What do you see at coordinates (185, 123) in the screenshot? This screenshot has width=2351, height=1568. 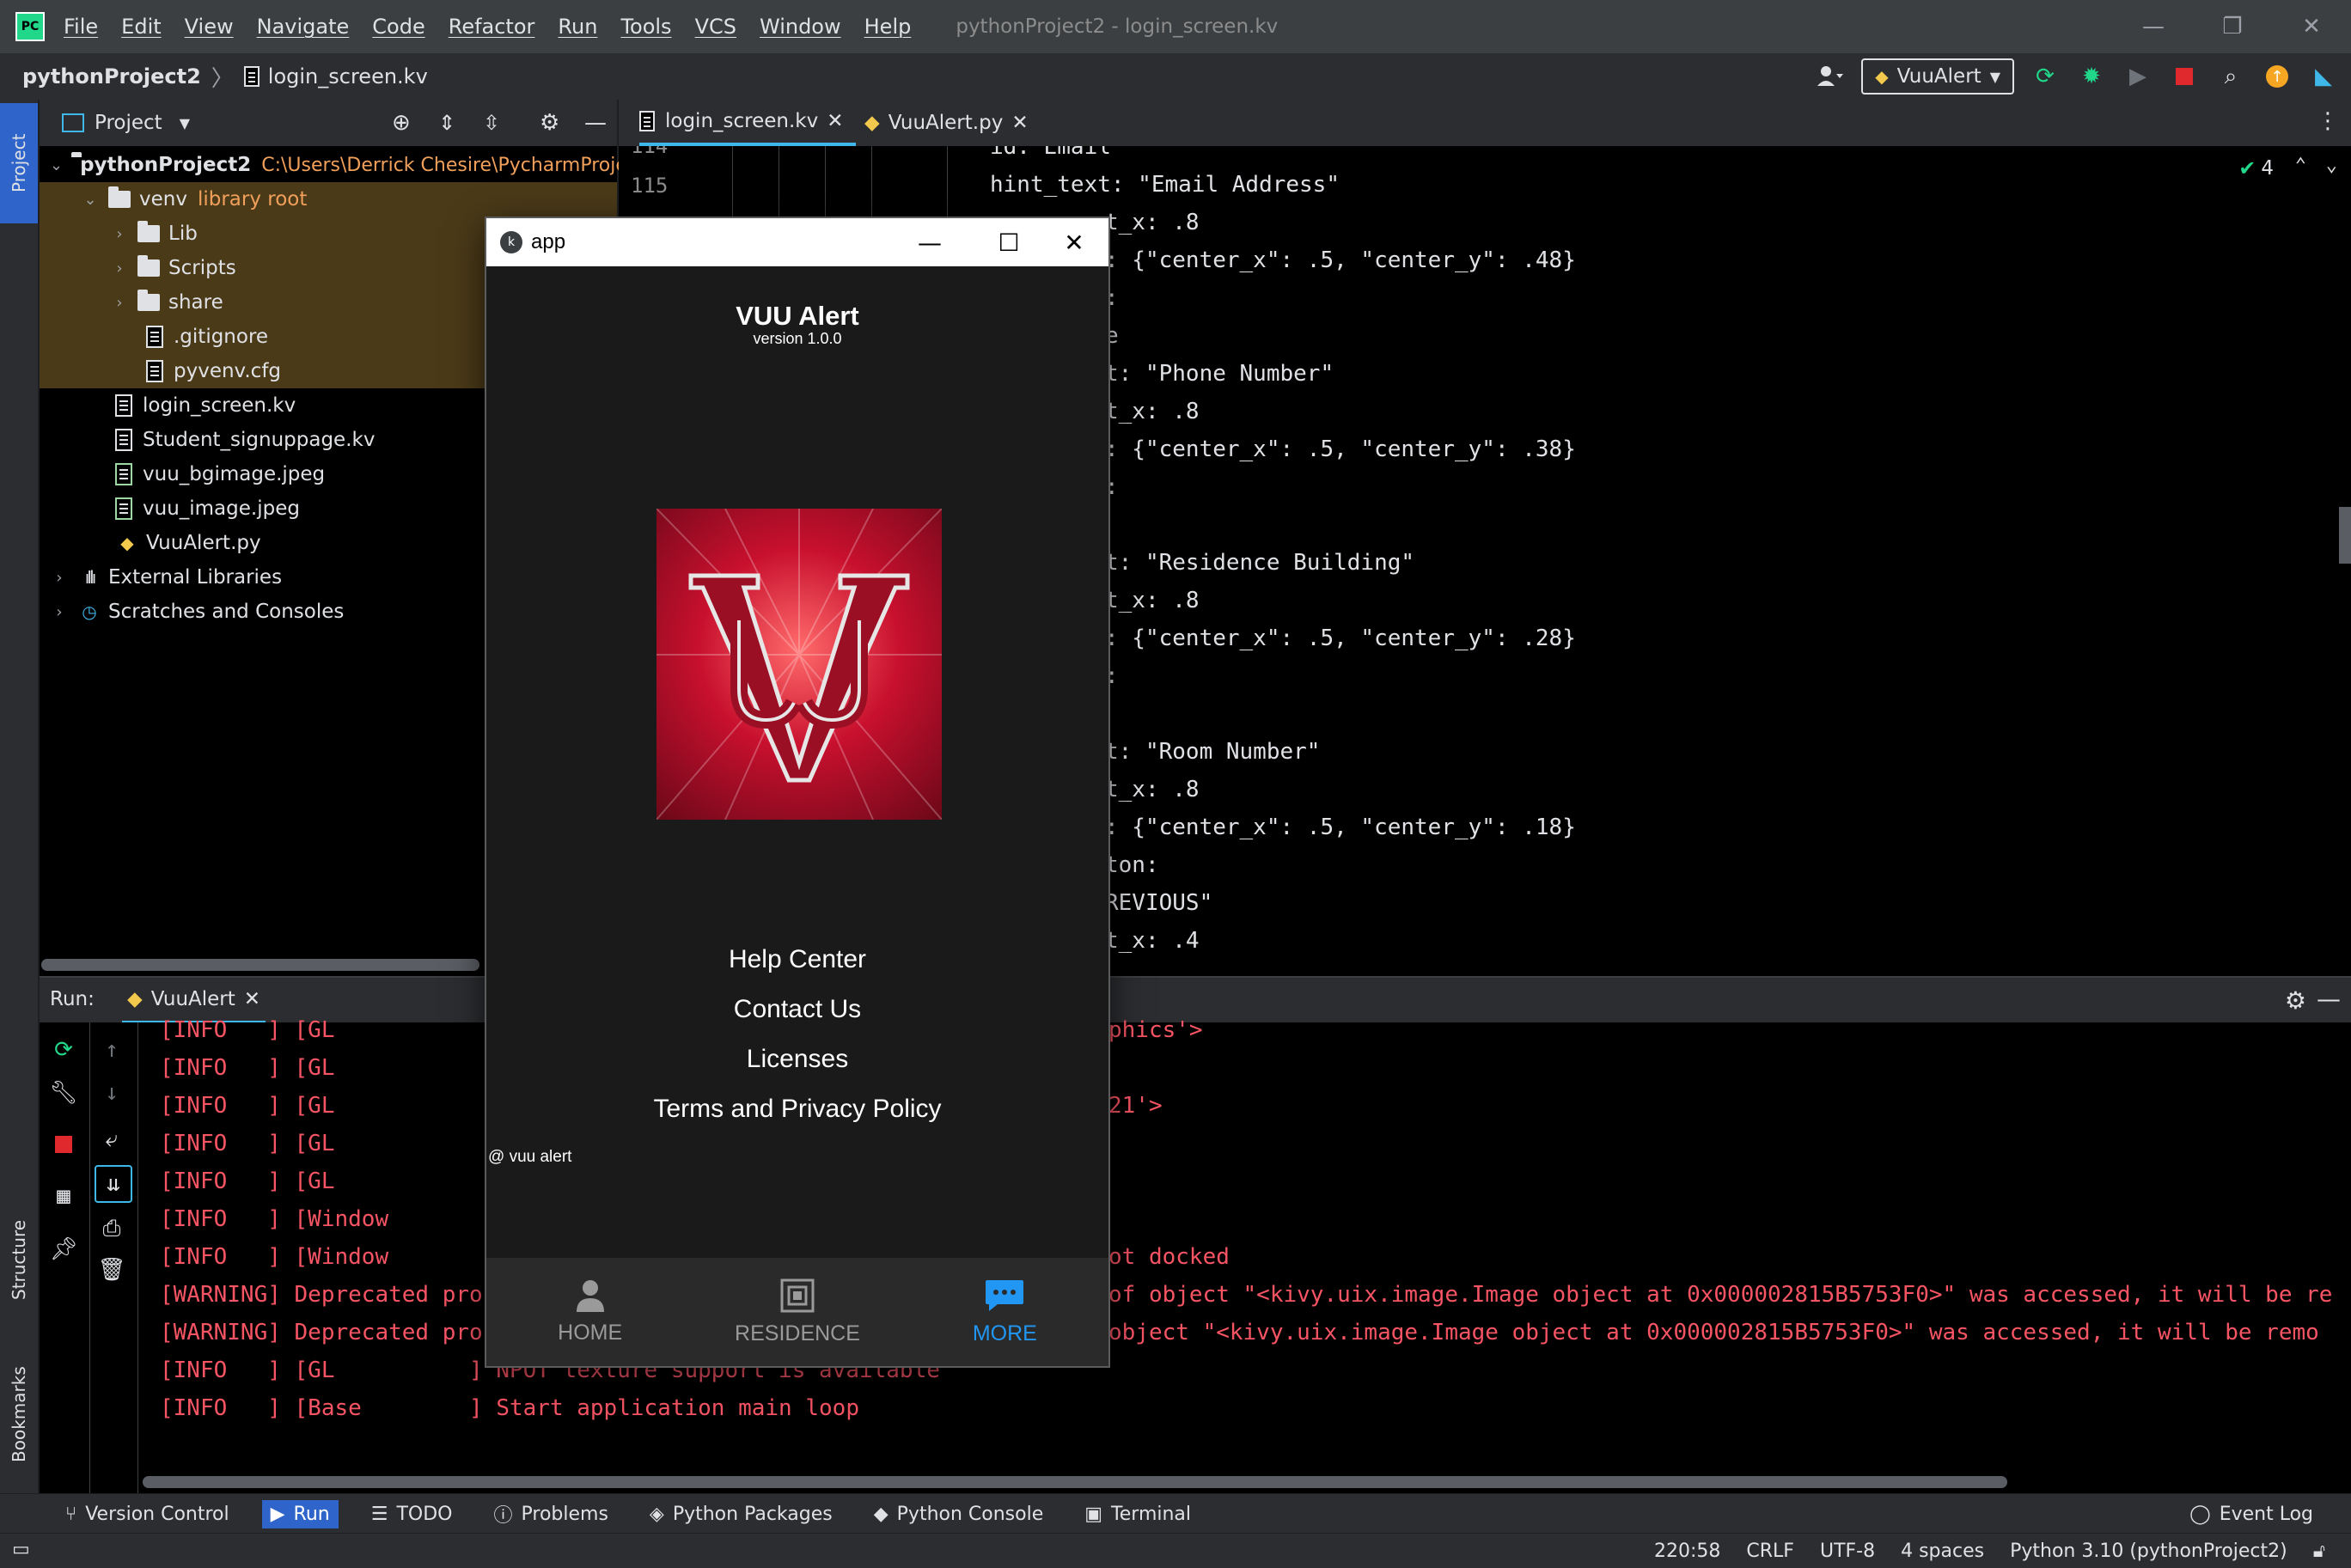 I see `chevron-down-icon: ▼` at bounding box center [185, 123].